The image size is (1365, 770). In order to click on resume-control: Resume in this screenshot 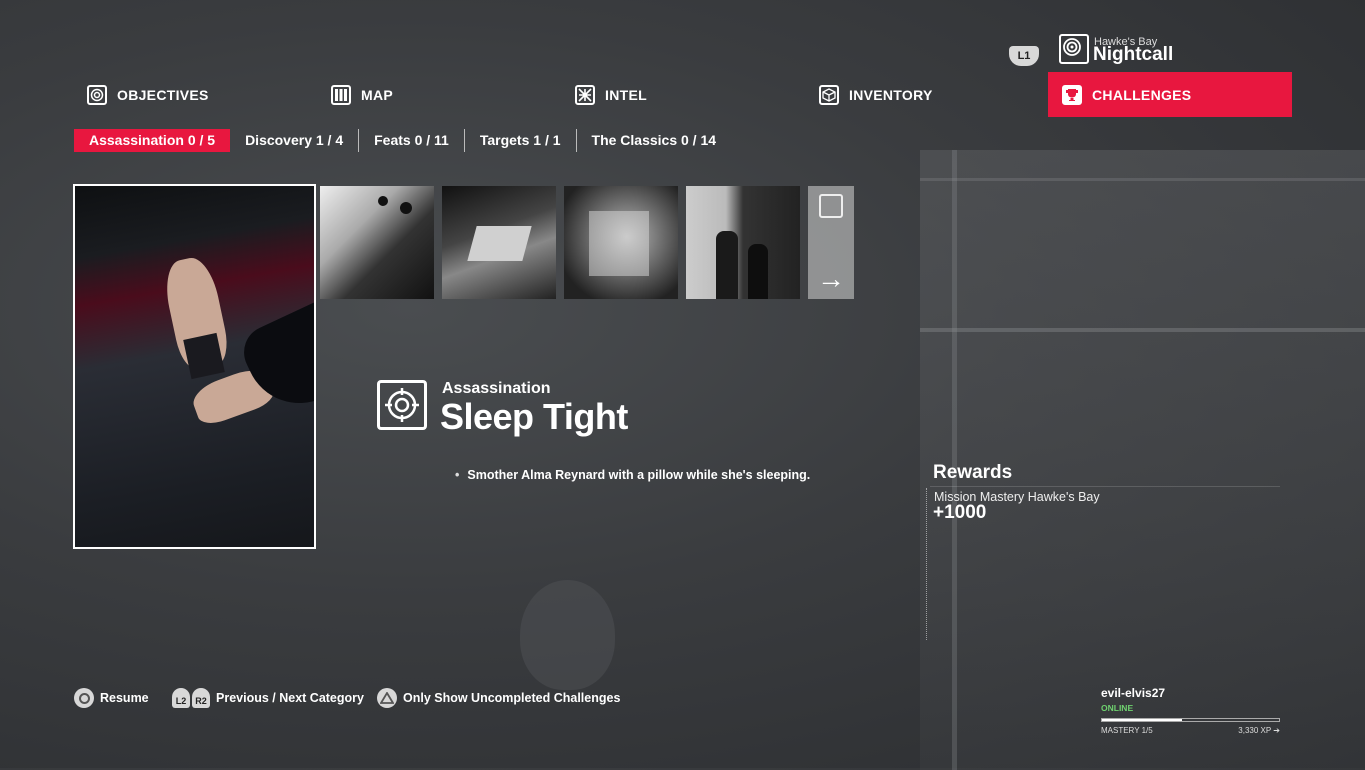, I will do `click(111, 698)`.